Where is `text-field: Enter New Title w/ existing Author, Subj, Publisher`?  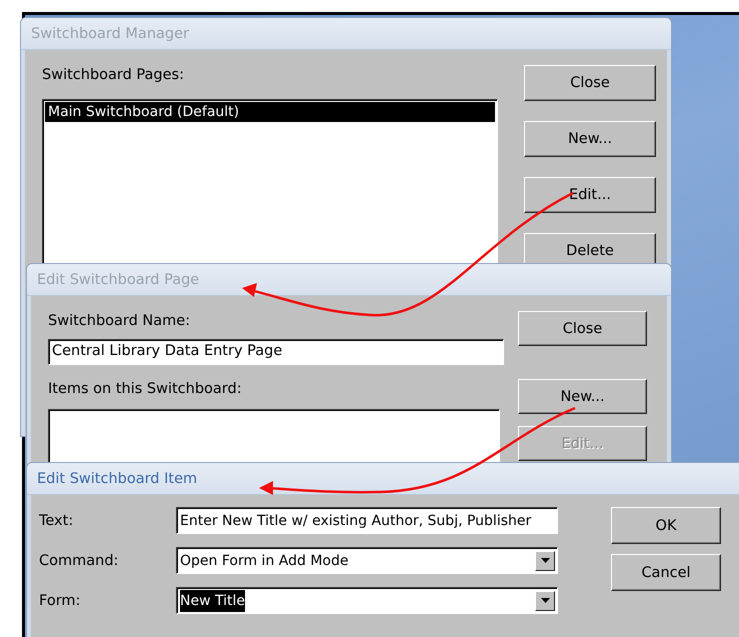
text-field: Enter New Title w/ existing Author, Subj, Publisher is located at coordinates (367, 520).